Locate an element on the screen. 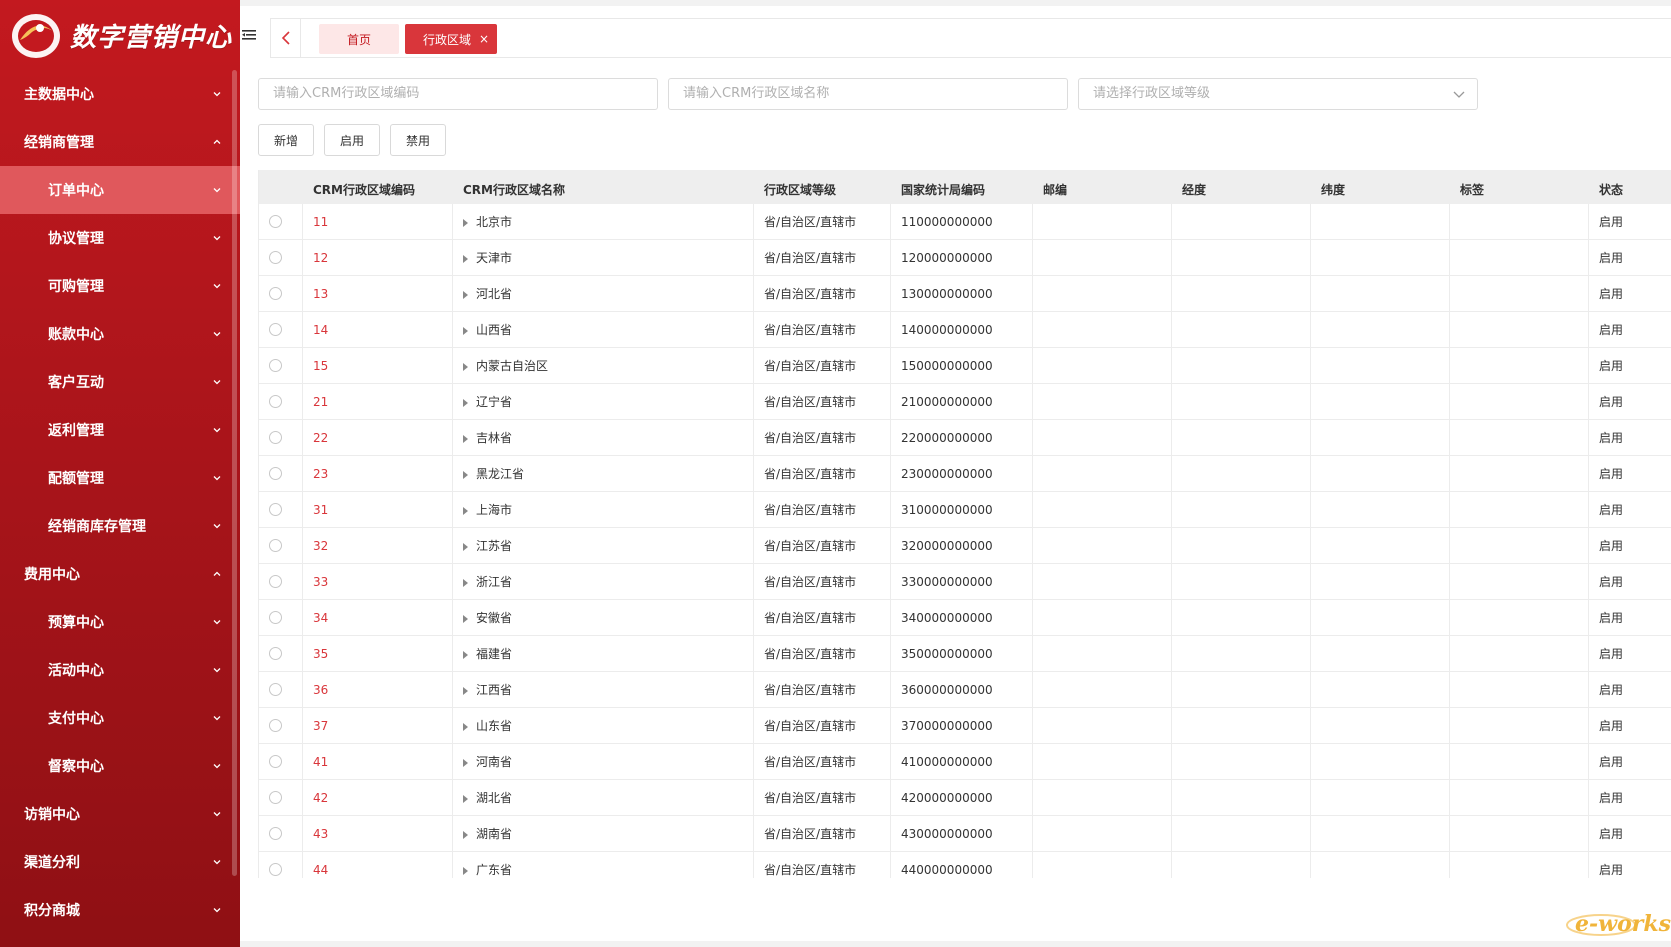 The height and width of the screenshot is (947, 1671). region-level-select: 请选择行政区域等级 is located at coordinates (1278, 94).